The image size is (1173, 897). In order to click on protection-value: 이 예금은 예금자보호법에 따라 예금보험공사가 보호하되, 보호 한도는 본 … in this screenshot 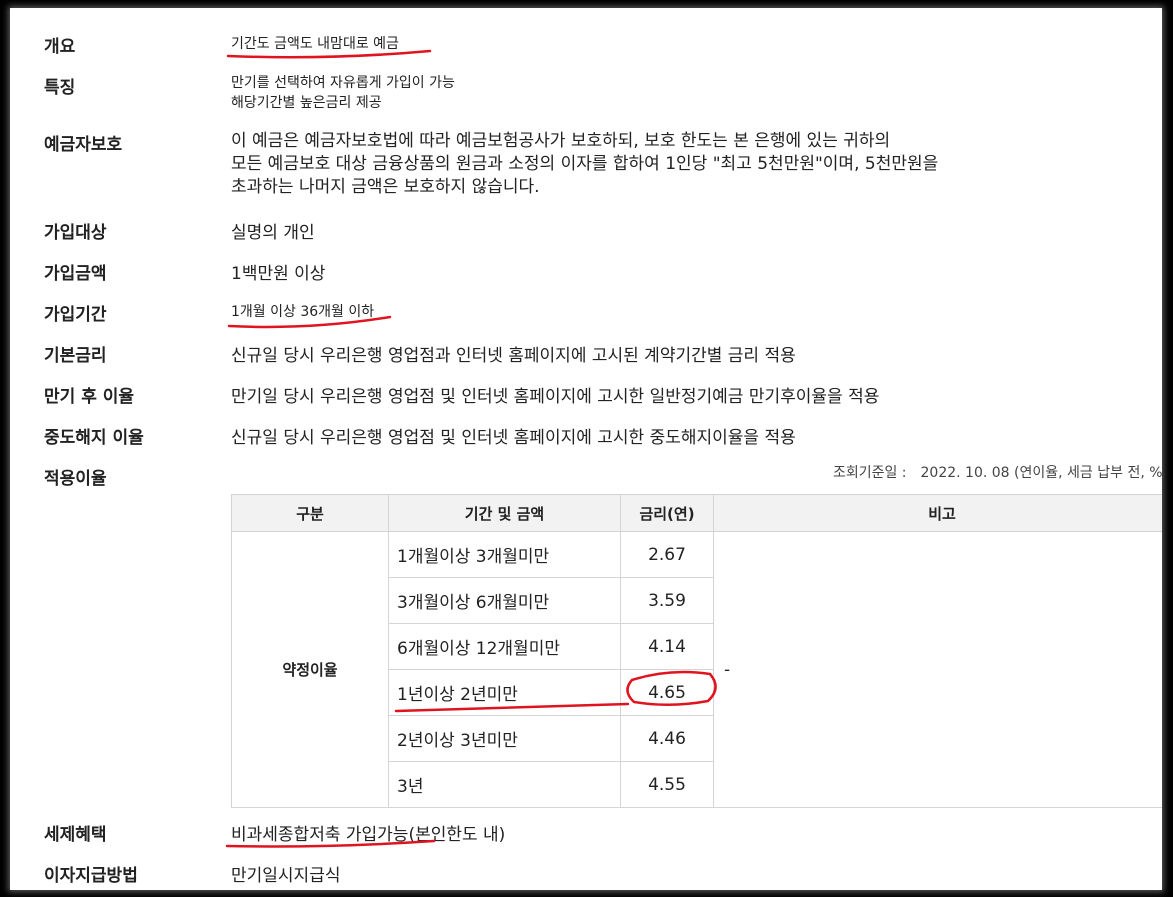, I will do `click(584, 164)`.